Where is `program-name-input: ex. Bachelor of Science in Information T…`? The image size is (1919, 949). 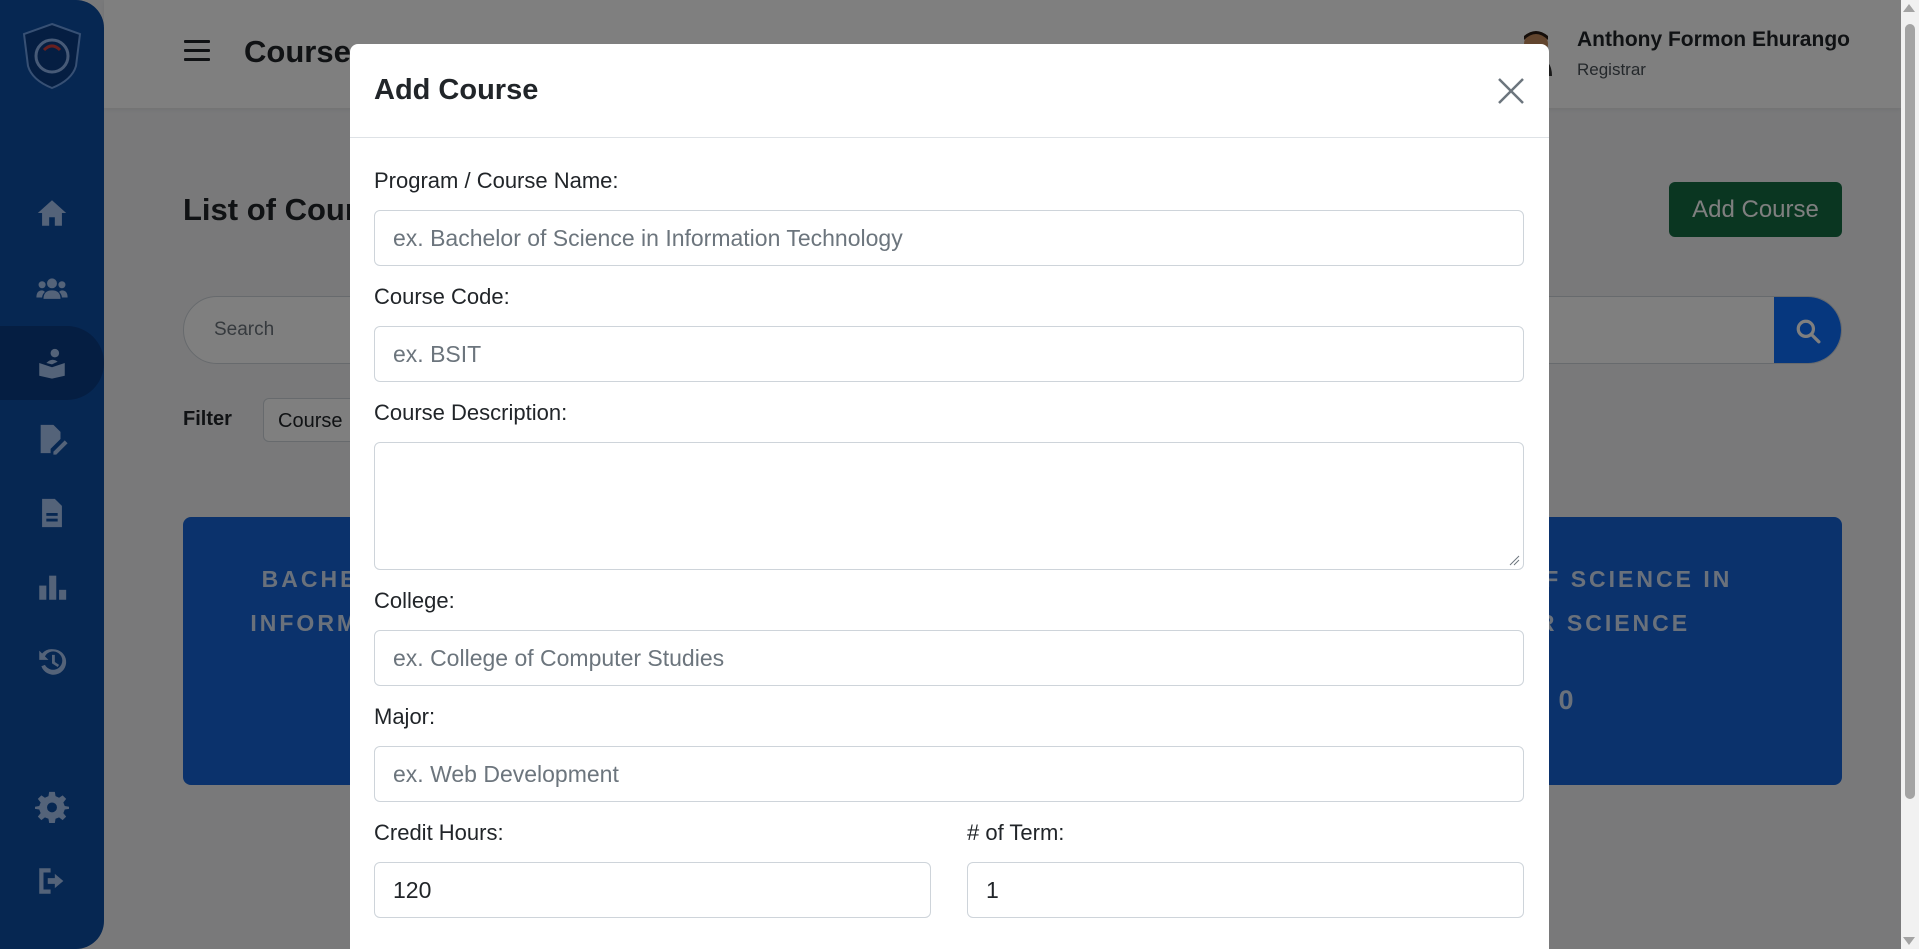
program-name-input: ex. Bachelor of Science in Information T… is located at coordinates (949, 238).